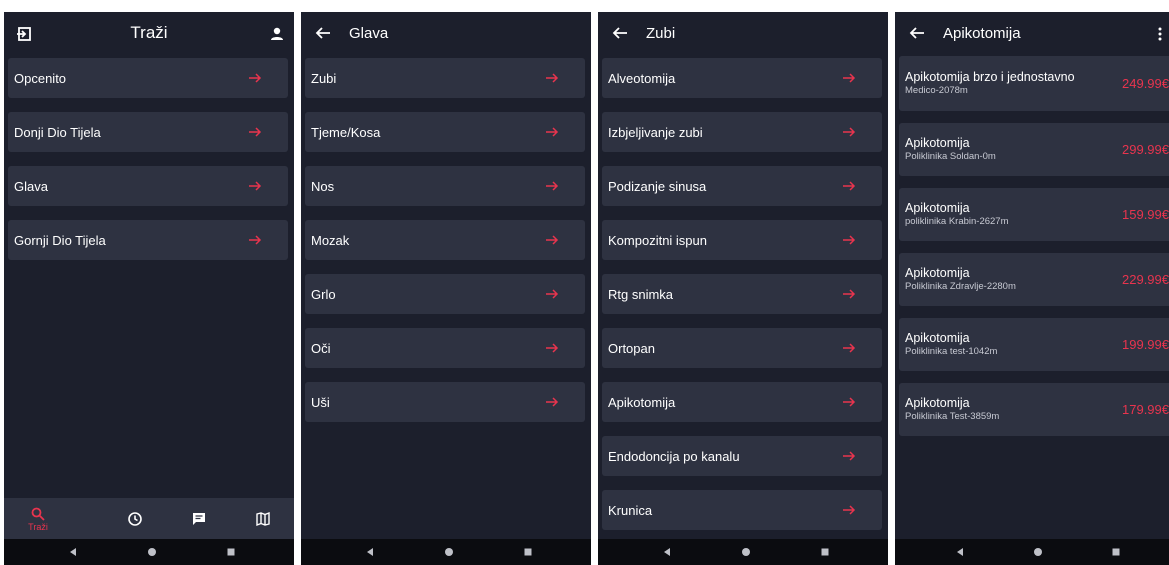  Describe the element at coordinates (950, 156) in the screenshot. I see `result-clinic: Poliklinika Soldan-0m` at that location.